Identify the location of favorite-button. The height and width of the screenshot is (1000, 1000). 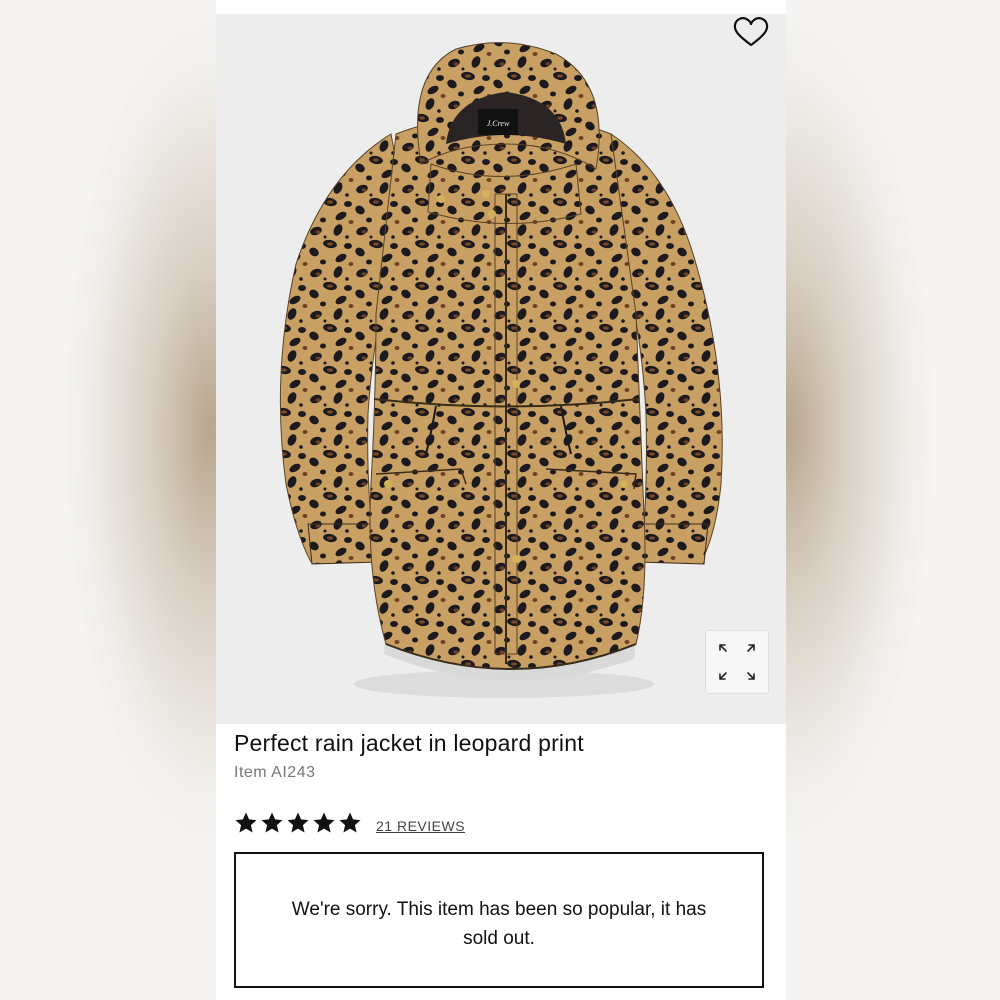
(751, 32).